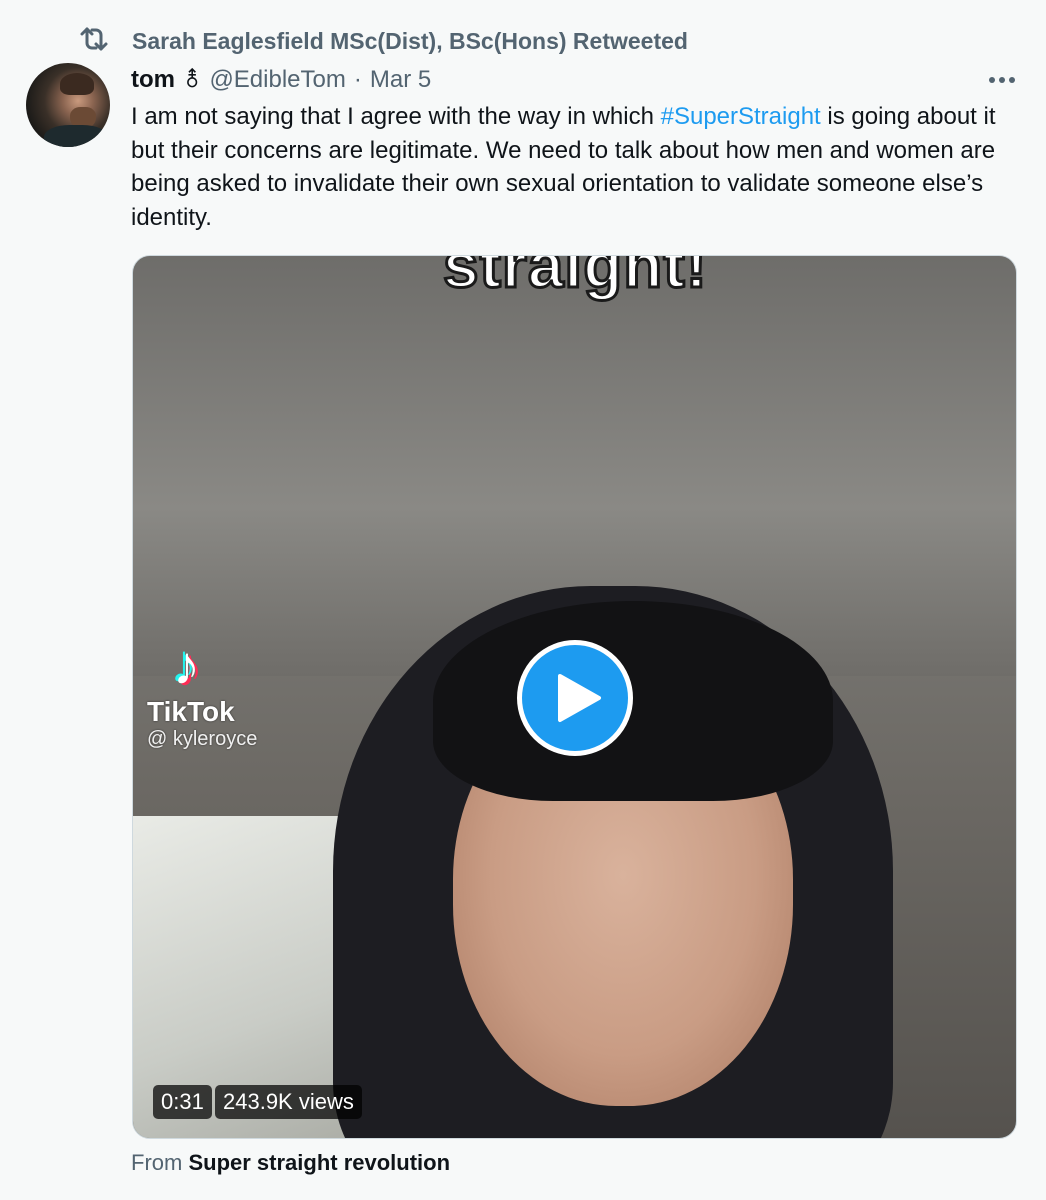 The height and width of the screenshot is (1200, 1046). What do you see at coordinates (186, 666) in the screenshot?
I see `tiktok-logo-icon: ♪` at bounding box center [186, 666].